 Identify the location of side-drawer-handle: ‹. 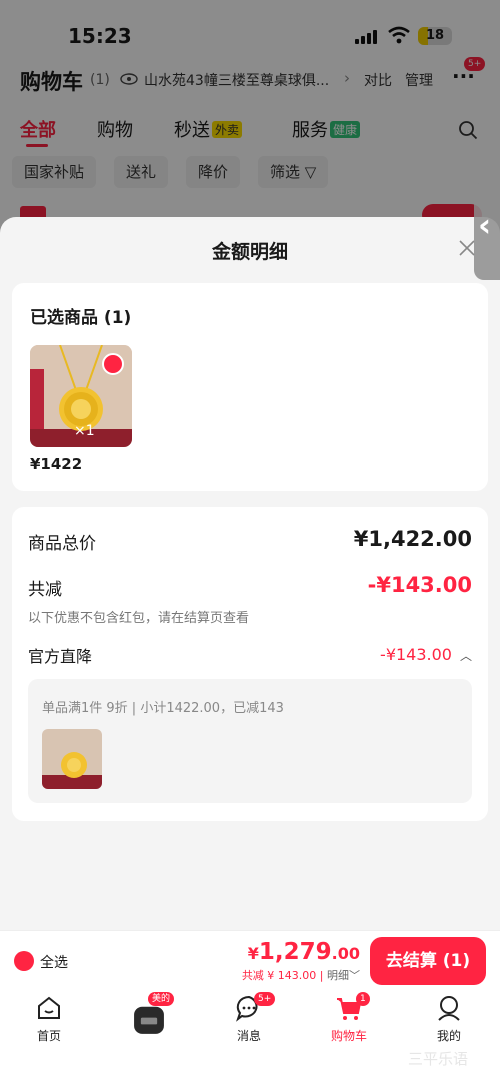
(487, 231).